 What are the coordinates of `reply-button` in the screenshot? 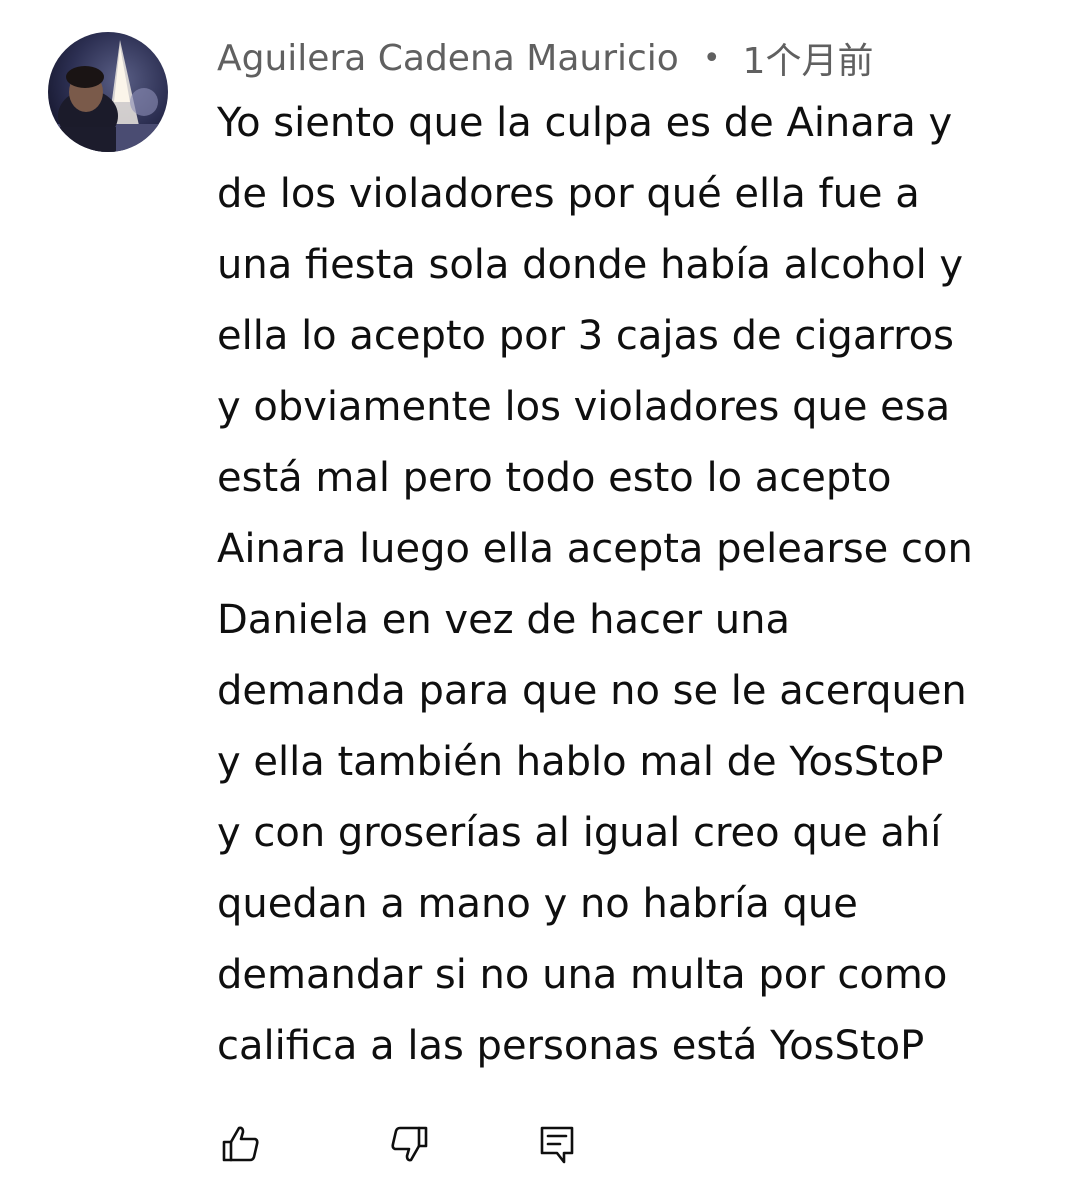 It's located at (557, 1144).